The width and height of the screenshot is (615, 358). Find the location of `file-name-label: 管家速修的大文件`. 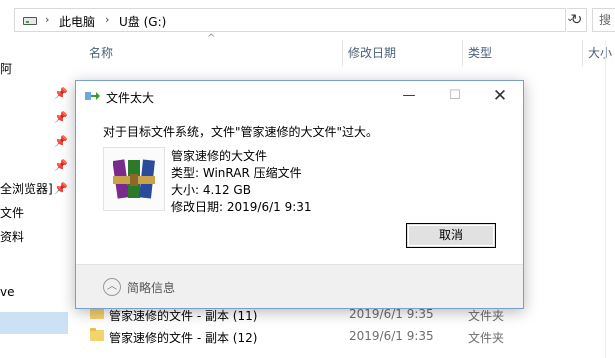

file-name-label: 管家速修的大文件 is located at coordinates (219, 156).